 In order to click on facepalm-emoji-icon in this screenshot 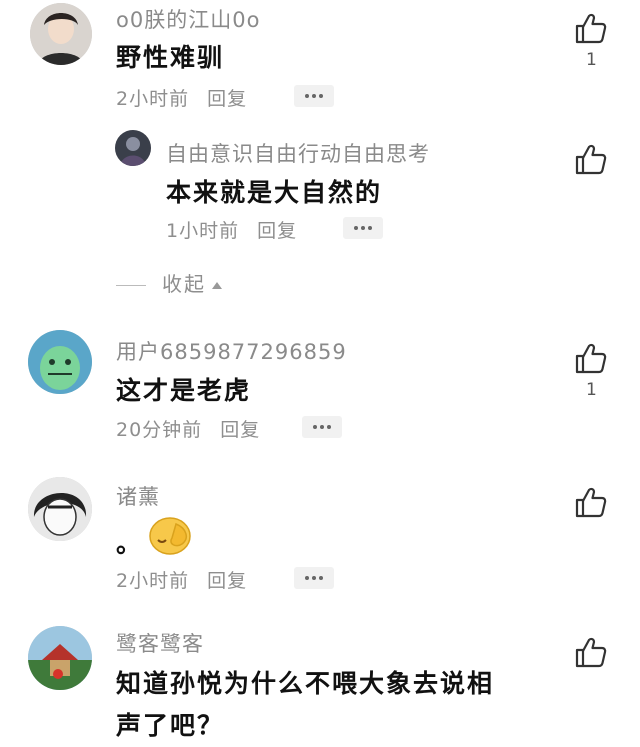, I will do `click(170, 535)`.